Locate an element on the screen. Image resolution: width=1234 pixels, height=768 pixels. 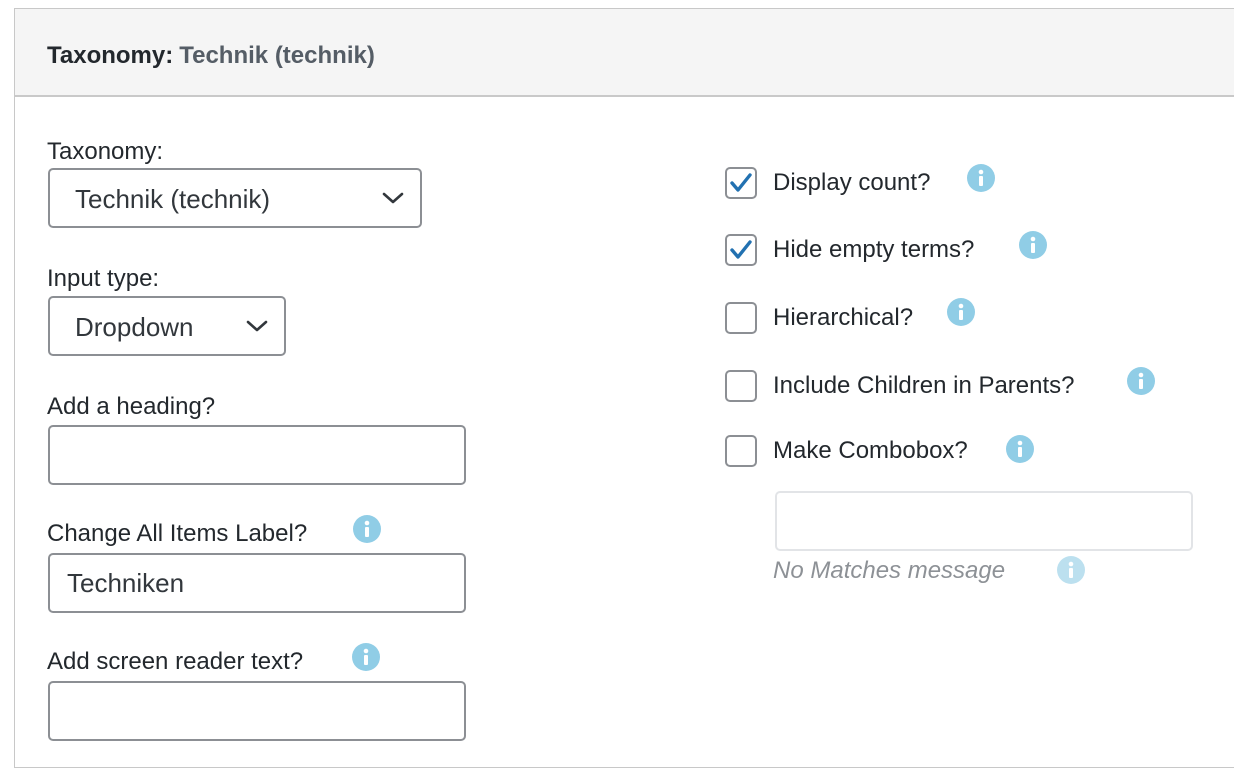
taxonomy-select: Technik (technik) is located at coordinates (235, 198).